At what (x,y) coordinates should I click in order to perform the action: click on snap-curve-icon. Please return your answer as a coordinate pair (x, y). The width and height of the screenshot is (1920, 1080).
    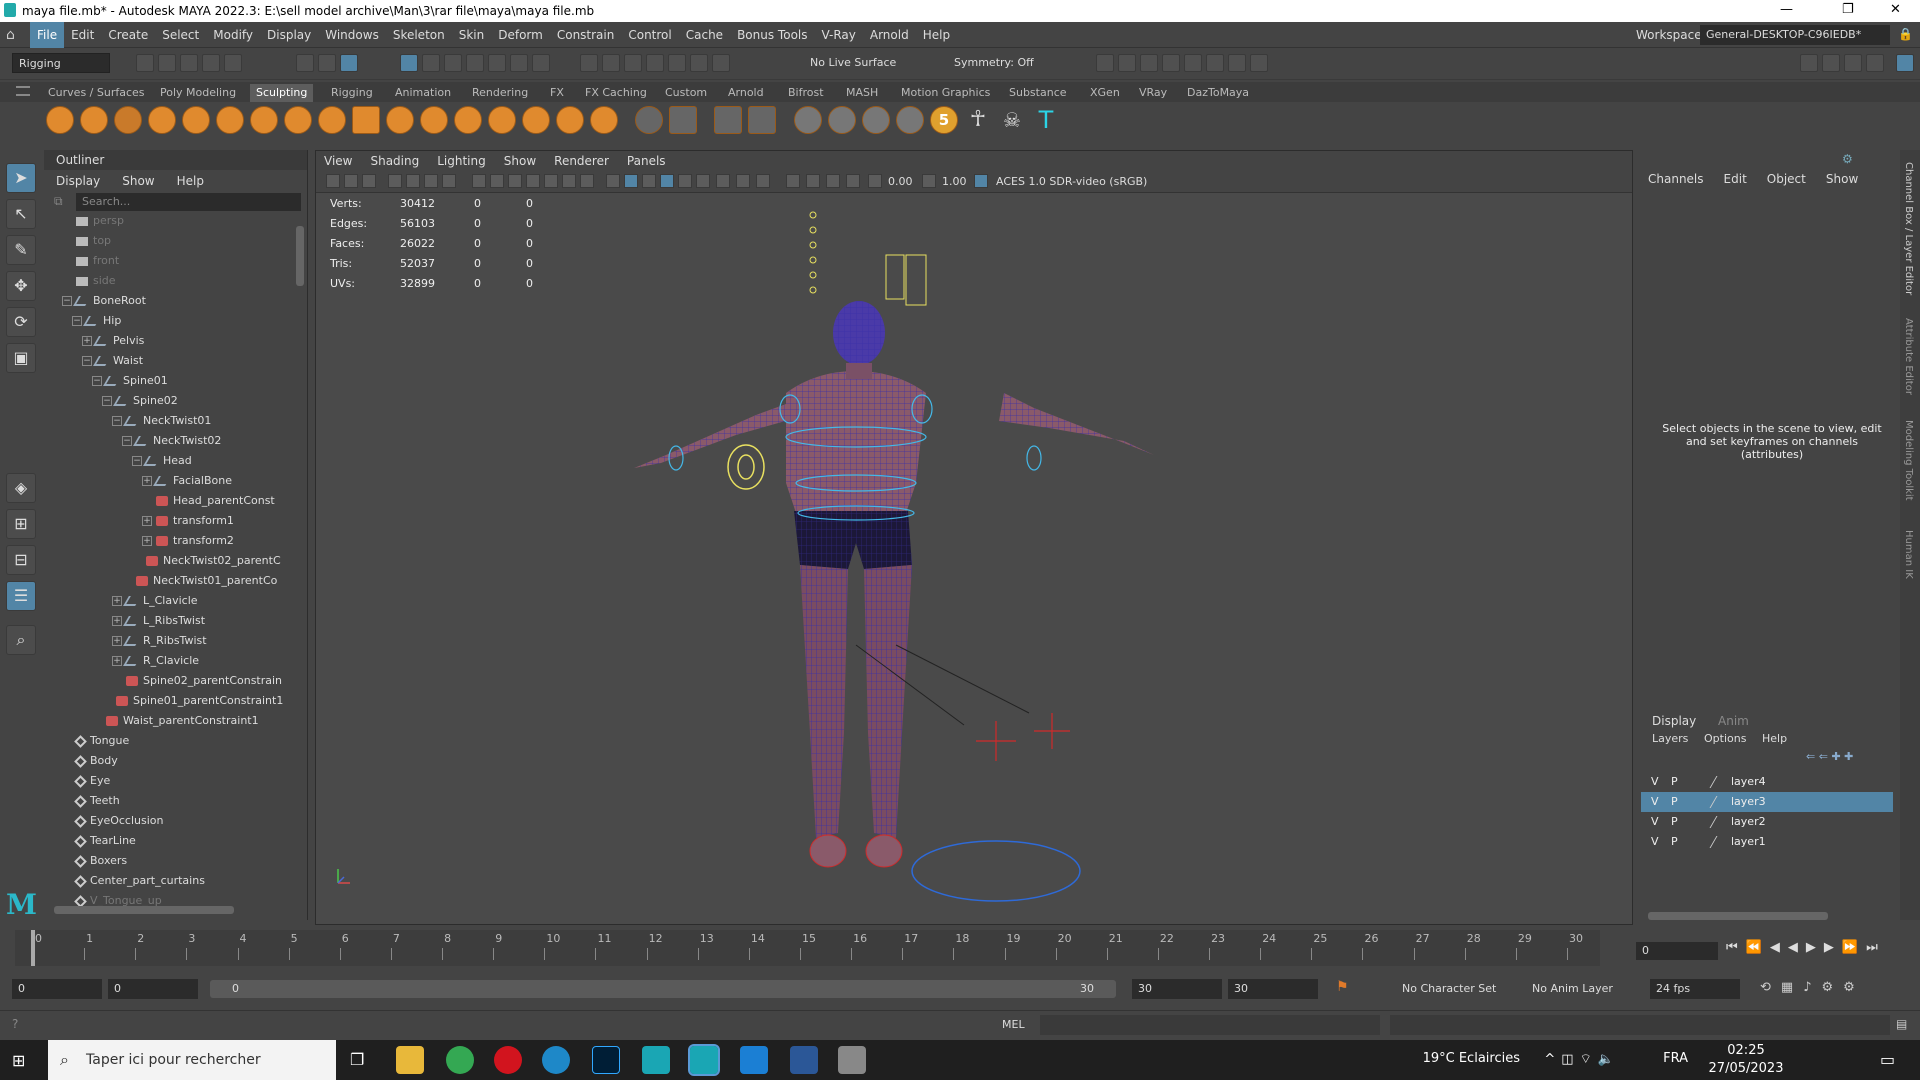
    Looking at the image, I should click on (431, 63).